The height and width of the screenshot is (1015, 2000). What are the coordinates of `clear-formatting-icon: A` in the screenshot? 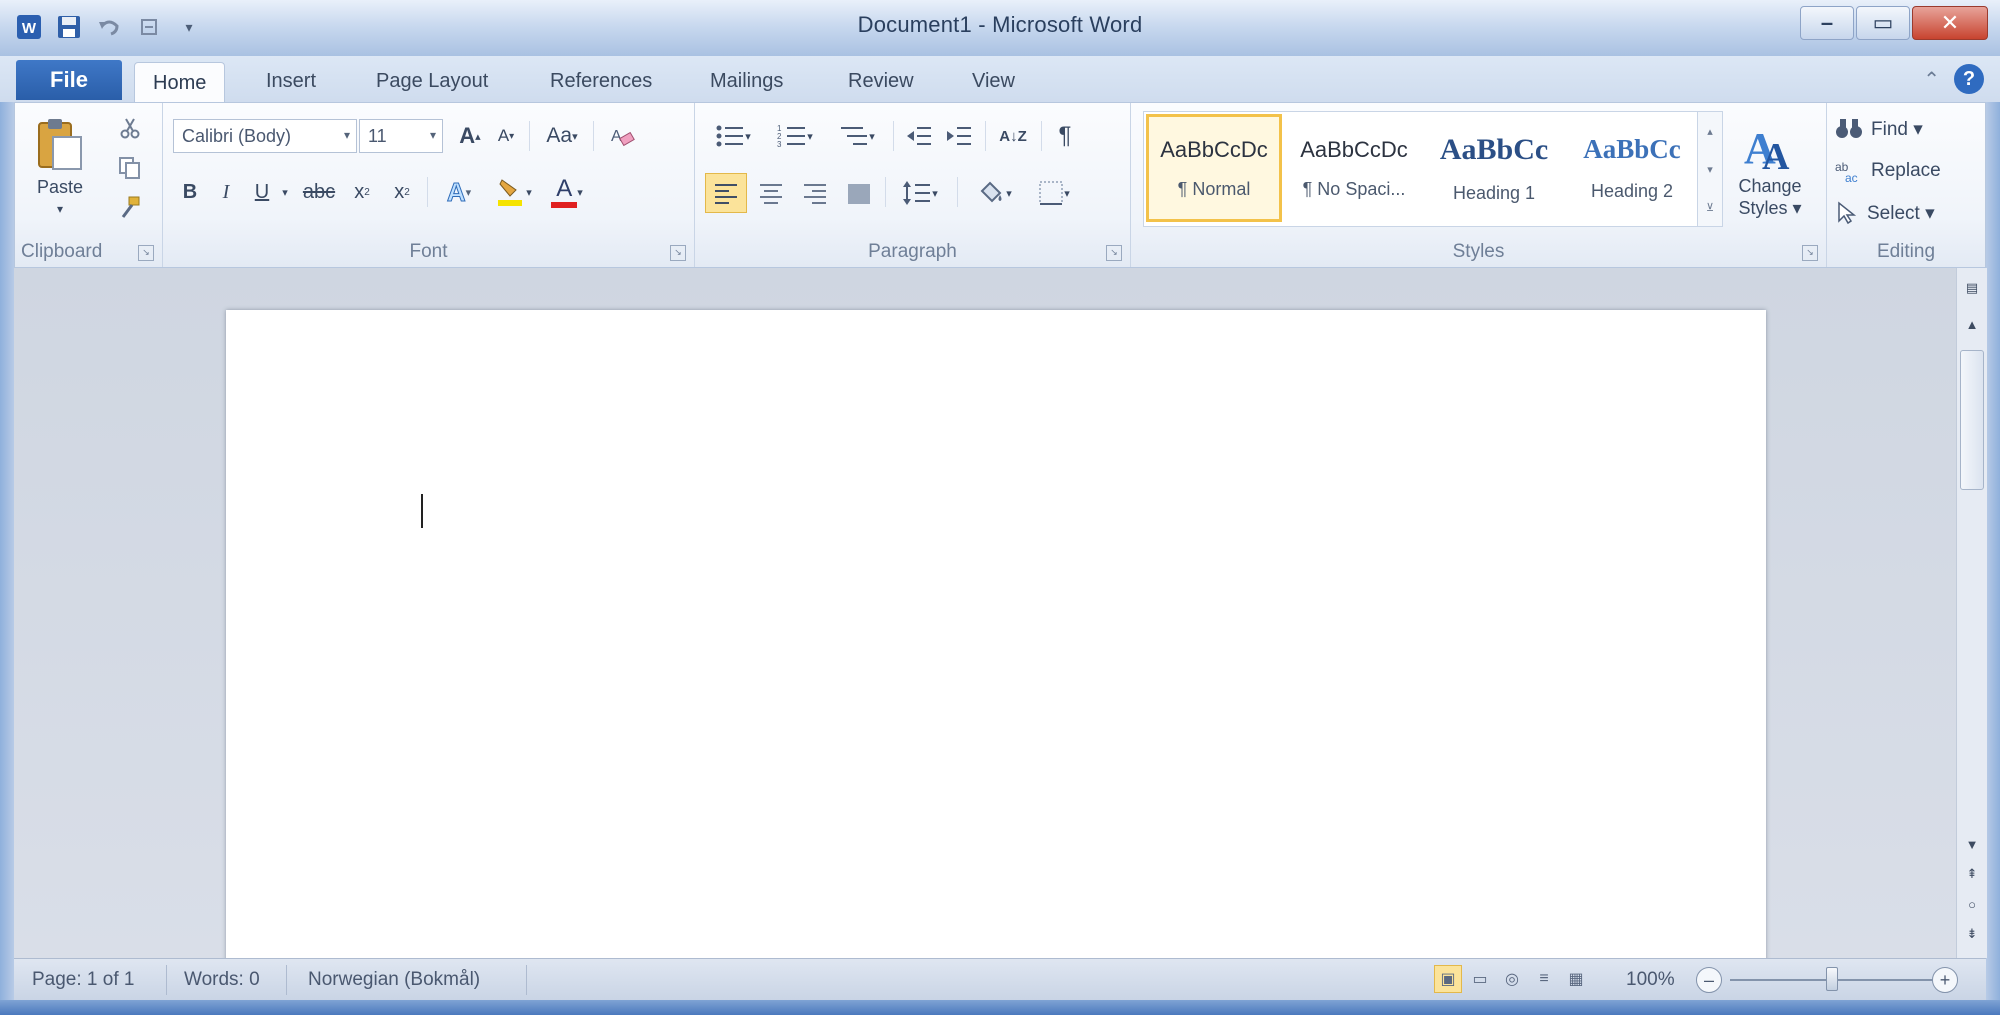 It's located at (622, 136).